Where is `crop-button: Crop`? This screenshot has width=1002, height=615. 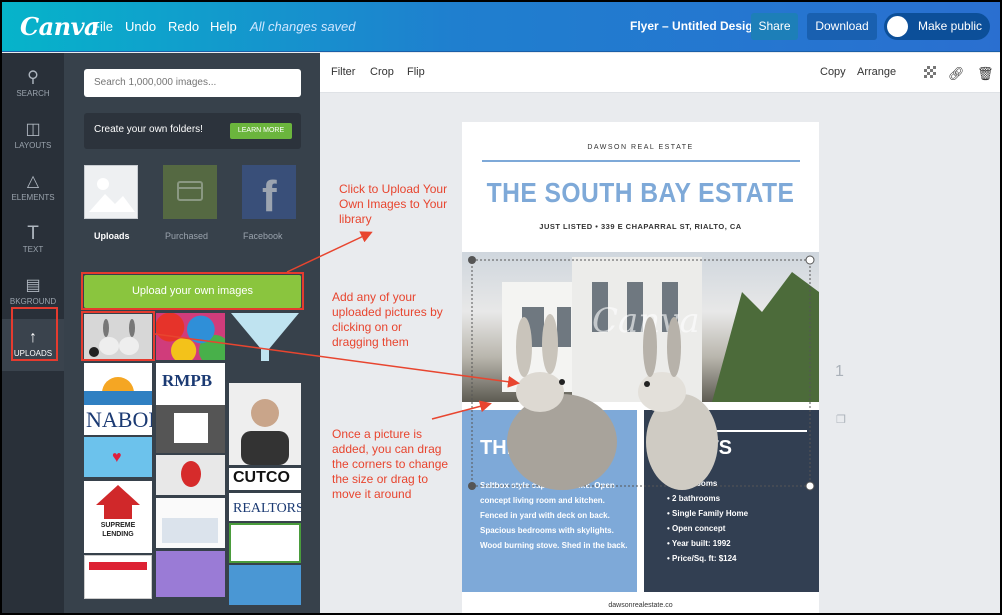
crop-button: Crop is located at coordinates (382, 72).